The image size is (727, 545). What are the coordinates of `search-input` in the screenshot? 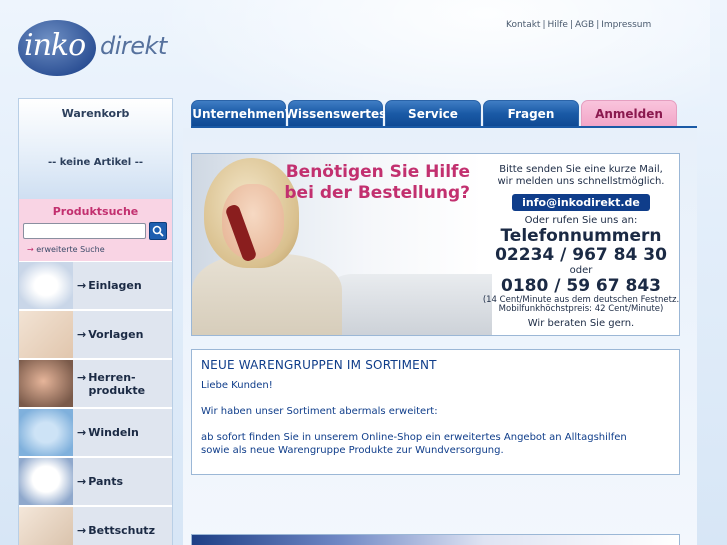 It's located at (84, 231).